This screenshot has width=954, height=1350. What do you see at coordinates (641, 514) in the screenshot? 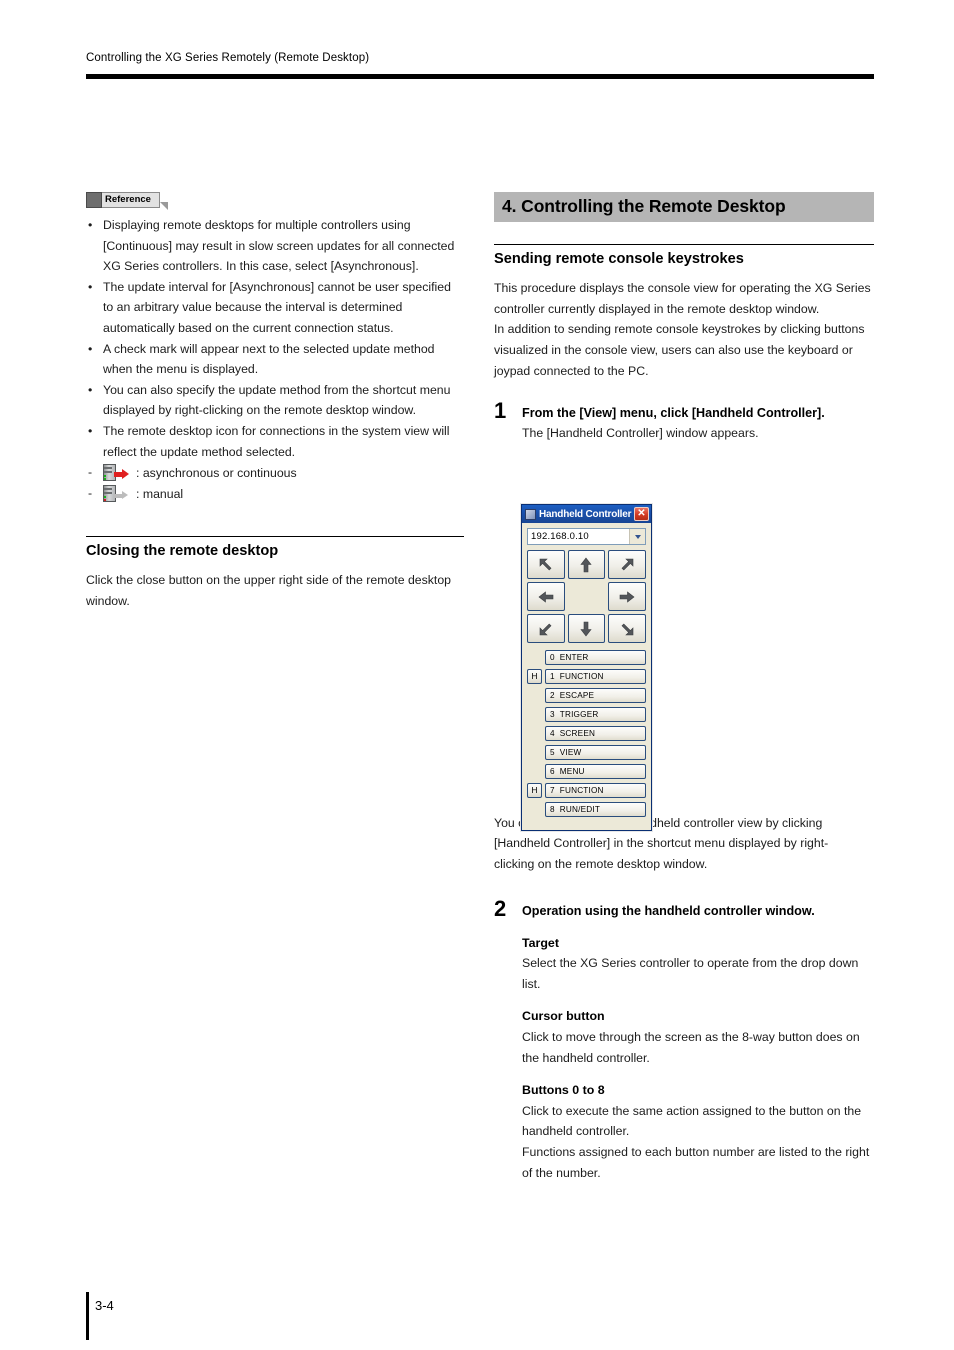
I see `close-icon: ✕` at bounding box center [641, 514].